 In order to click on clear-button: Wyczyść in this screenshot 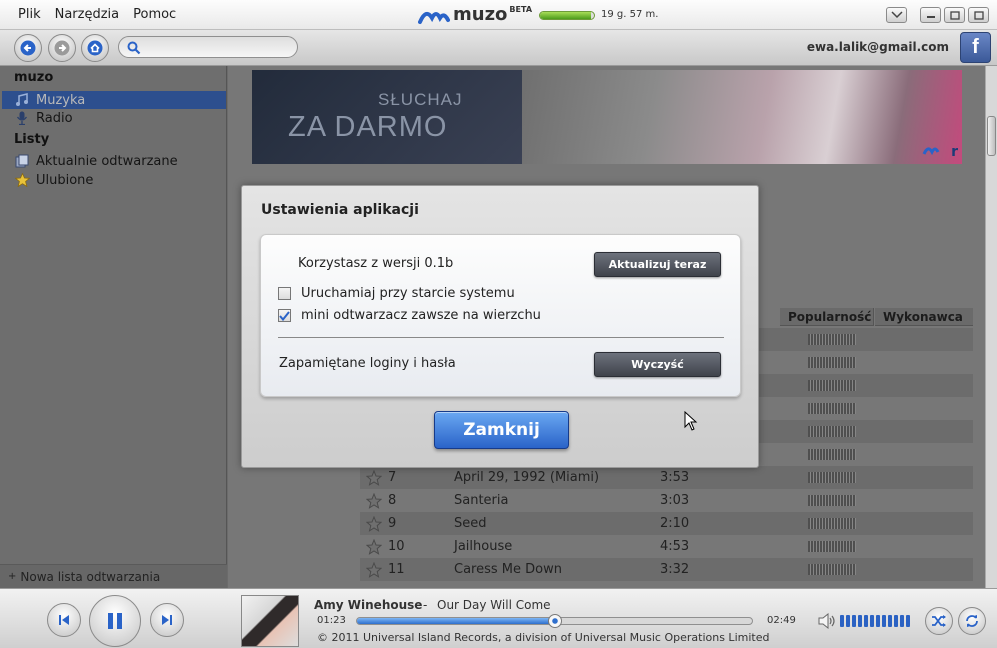, I will do `click(657, 364)`.